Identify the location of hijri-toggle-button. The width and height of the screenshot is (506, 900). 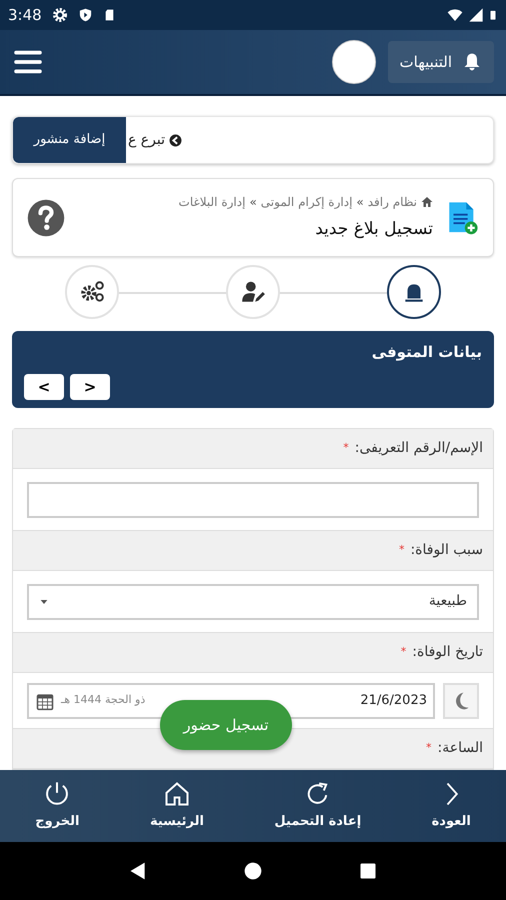
(461, 700).